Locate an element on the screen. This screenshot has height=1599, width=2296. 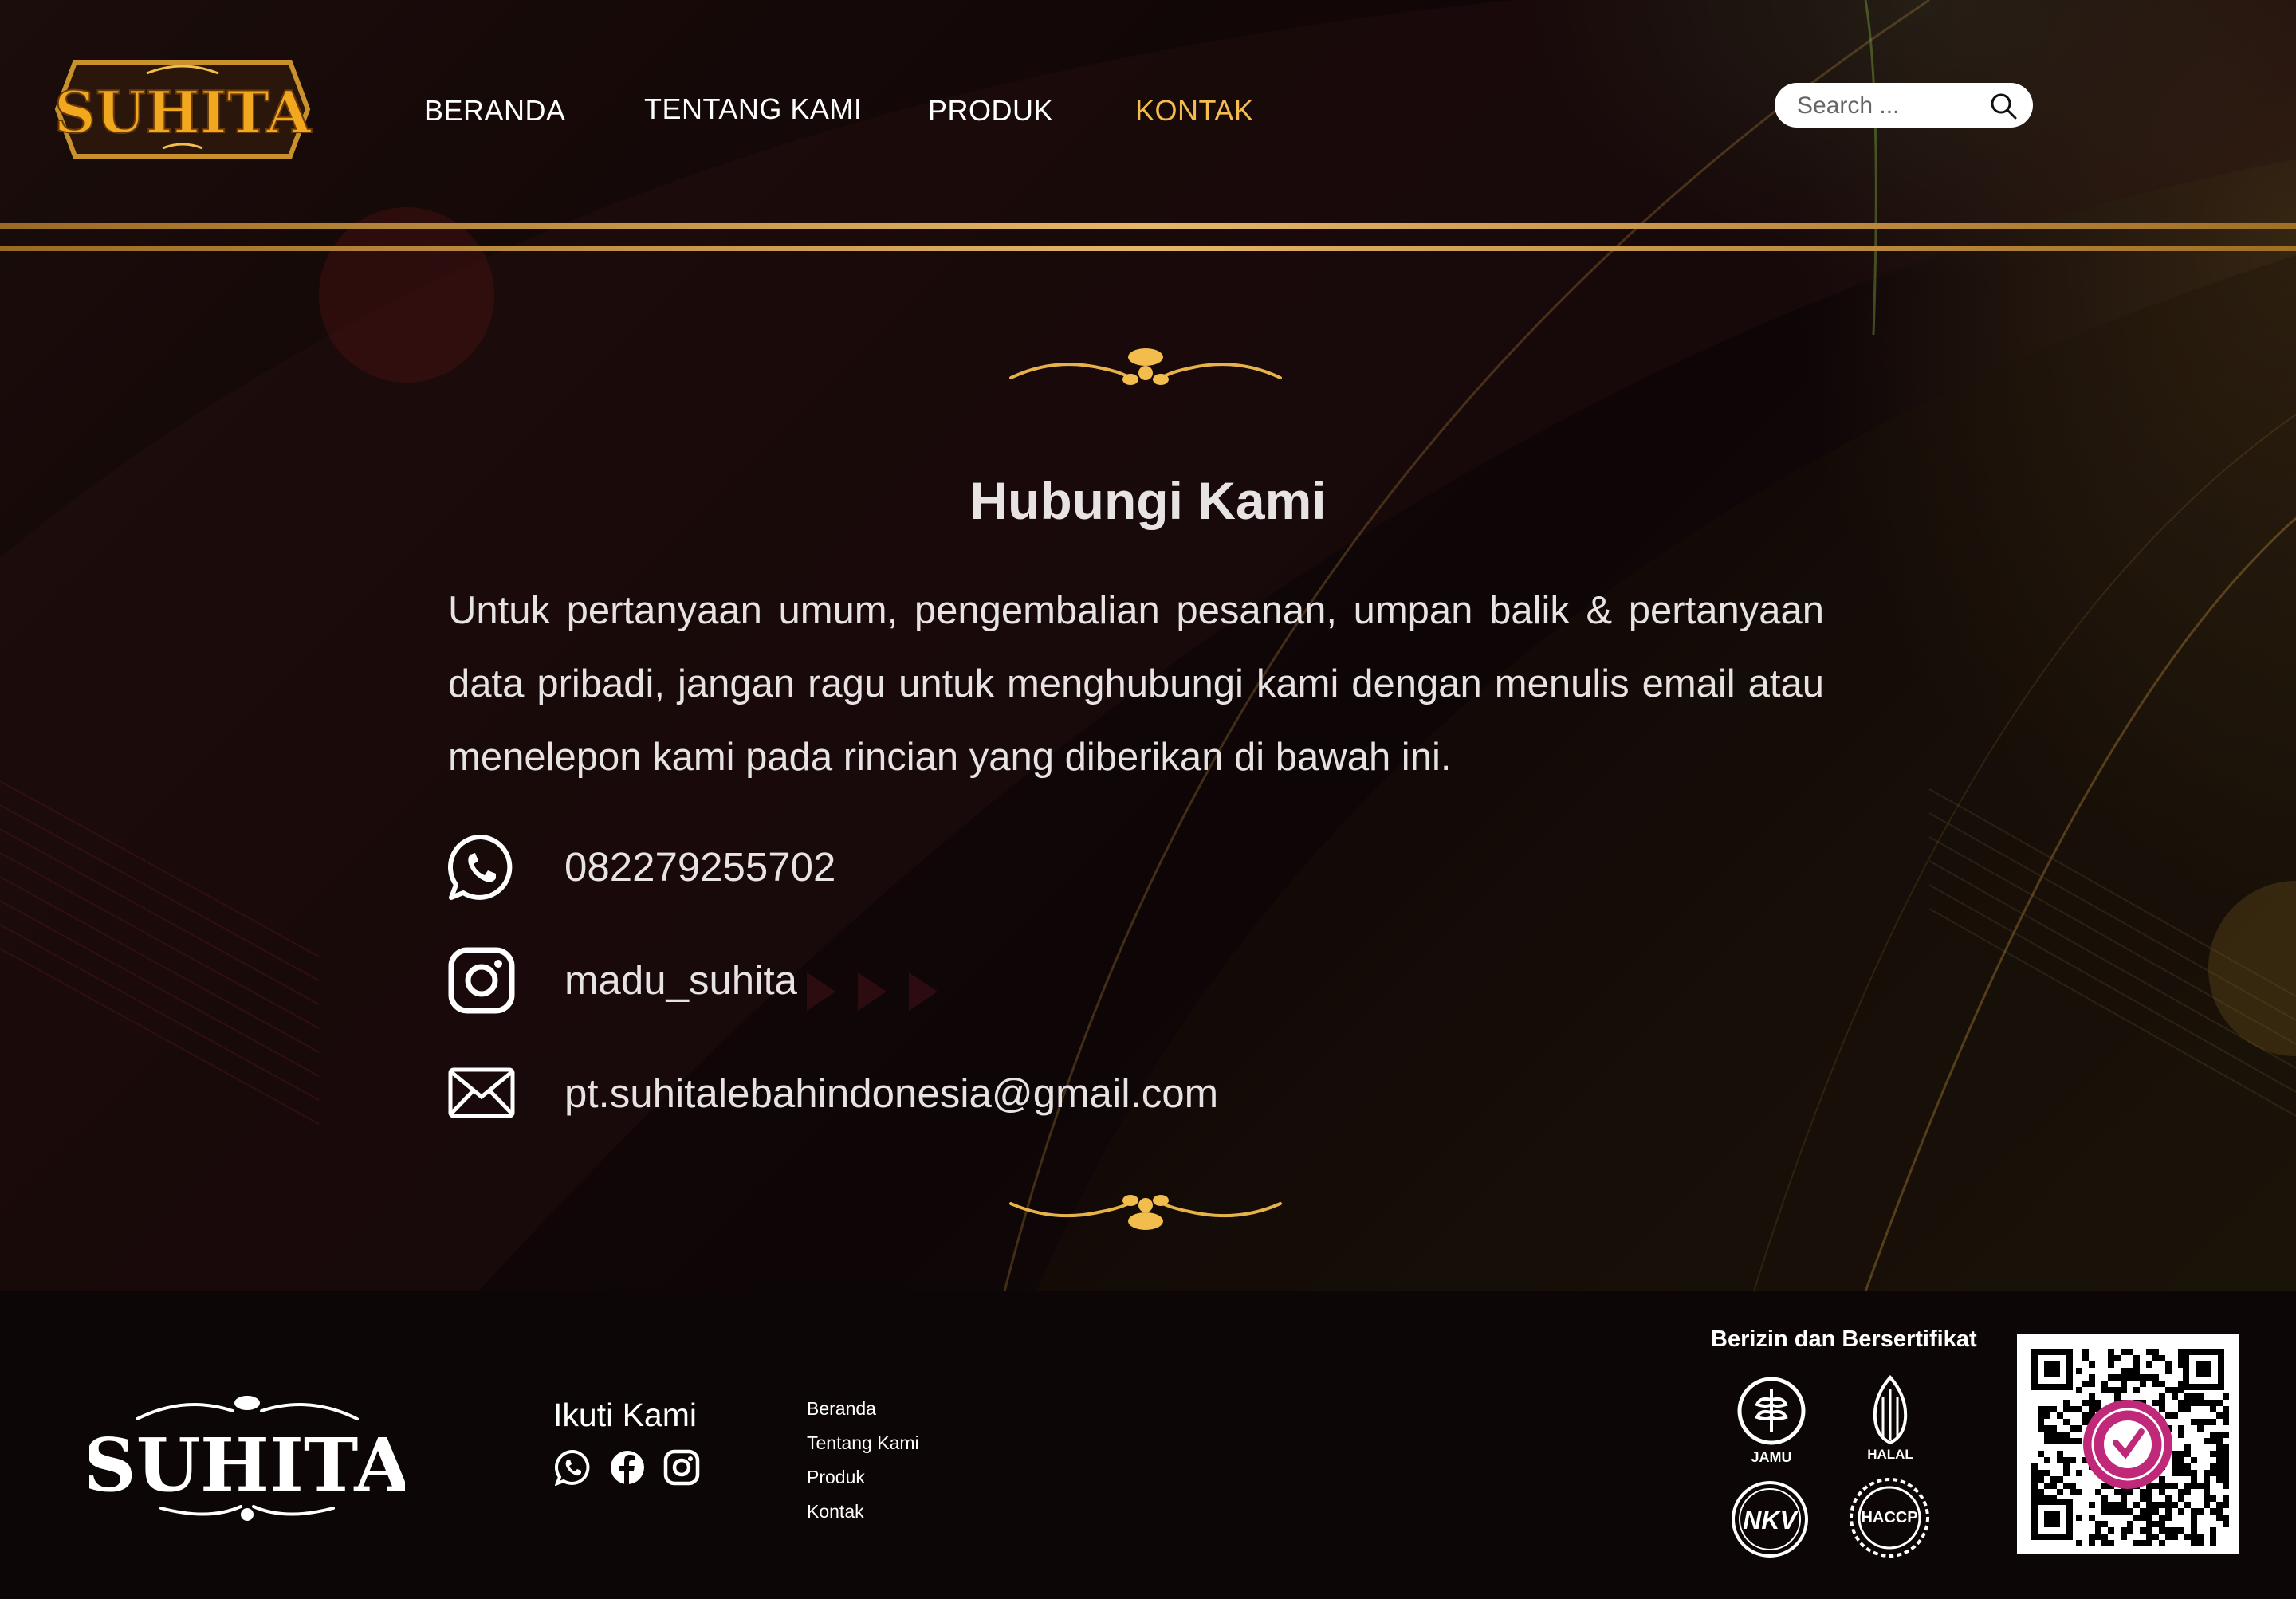
qr-code-image is located at coordinates (2130, 1447).